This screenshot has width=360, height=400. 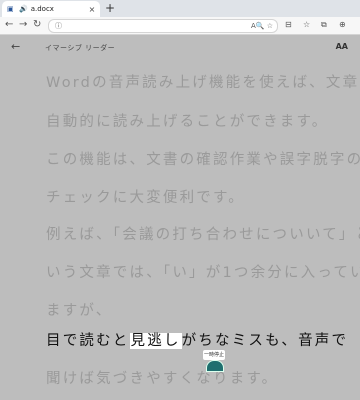 What do you see at coordinates (79, 311) in the screenshot?
I see `reader-line: ますが、` at bounding box center [79, 311].